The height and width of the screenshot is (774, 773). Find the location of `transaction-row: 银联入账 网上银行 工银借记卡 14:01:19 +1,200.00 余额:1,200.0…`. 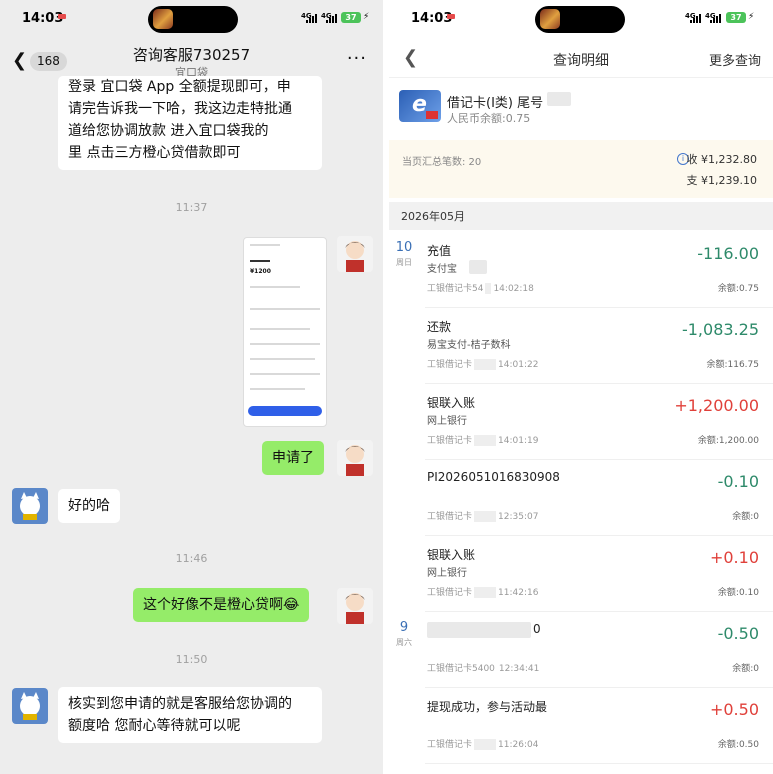

transaction-row: 银联入账 网上银行 工银借记卡 14:01:19 +1,200.00 余额:1,200.0… is located at coordinates (599, 422).